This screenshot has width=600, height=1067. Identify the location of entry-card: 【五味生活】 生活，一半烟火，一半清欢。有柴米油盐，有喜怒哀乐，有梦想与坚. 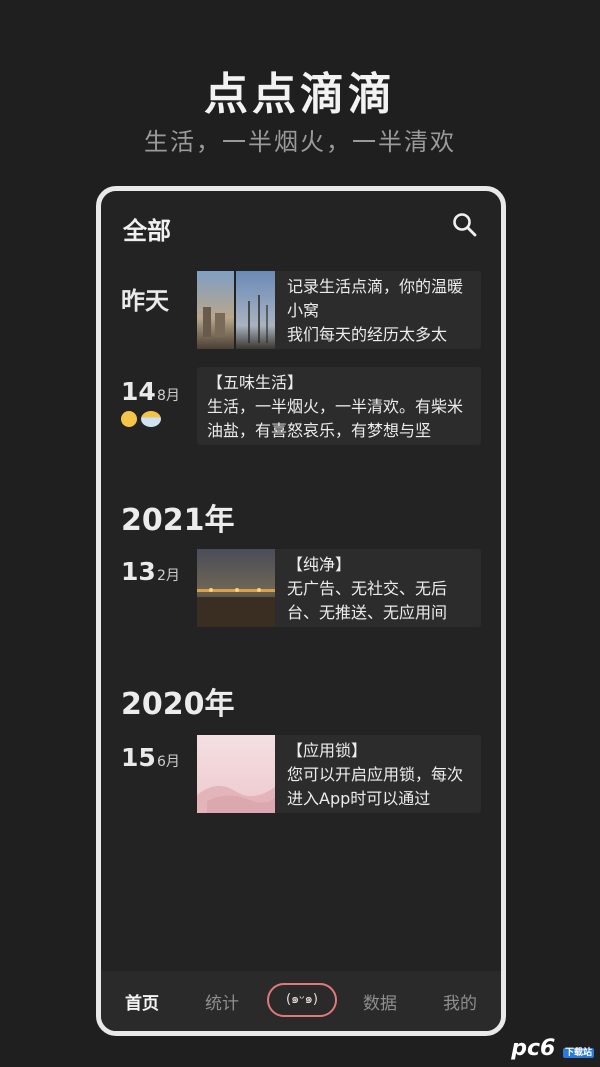
(339, 406).